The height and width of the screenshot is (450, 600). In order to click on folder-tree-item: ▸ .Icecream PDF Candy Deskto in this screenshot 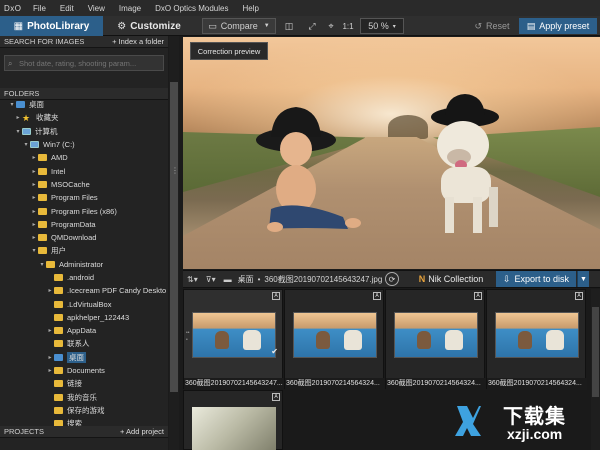, I will do `click(84, 290)`.